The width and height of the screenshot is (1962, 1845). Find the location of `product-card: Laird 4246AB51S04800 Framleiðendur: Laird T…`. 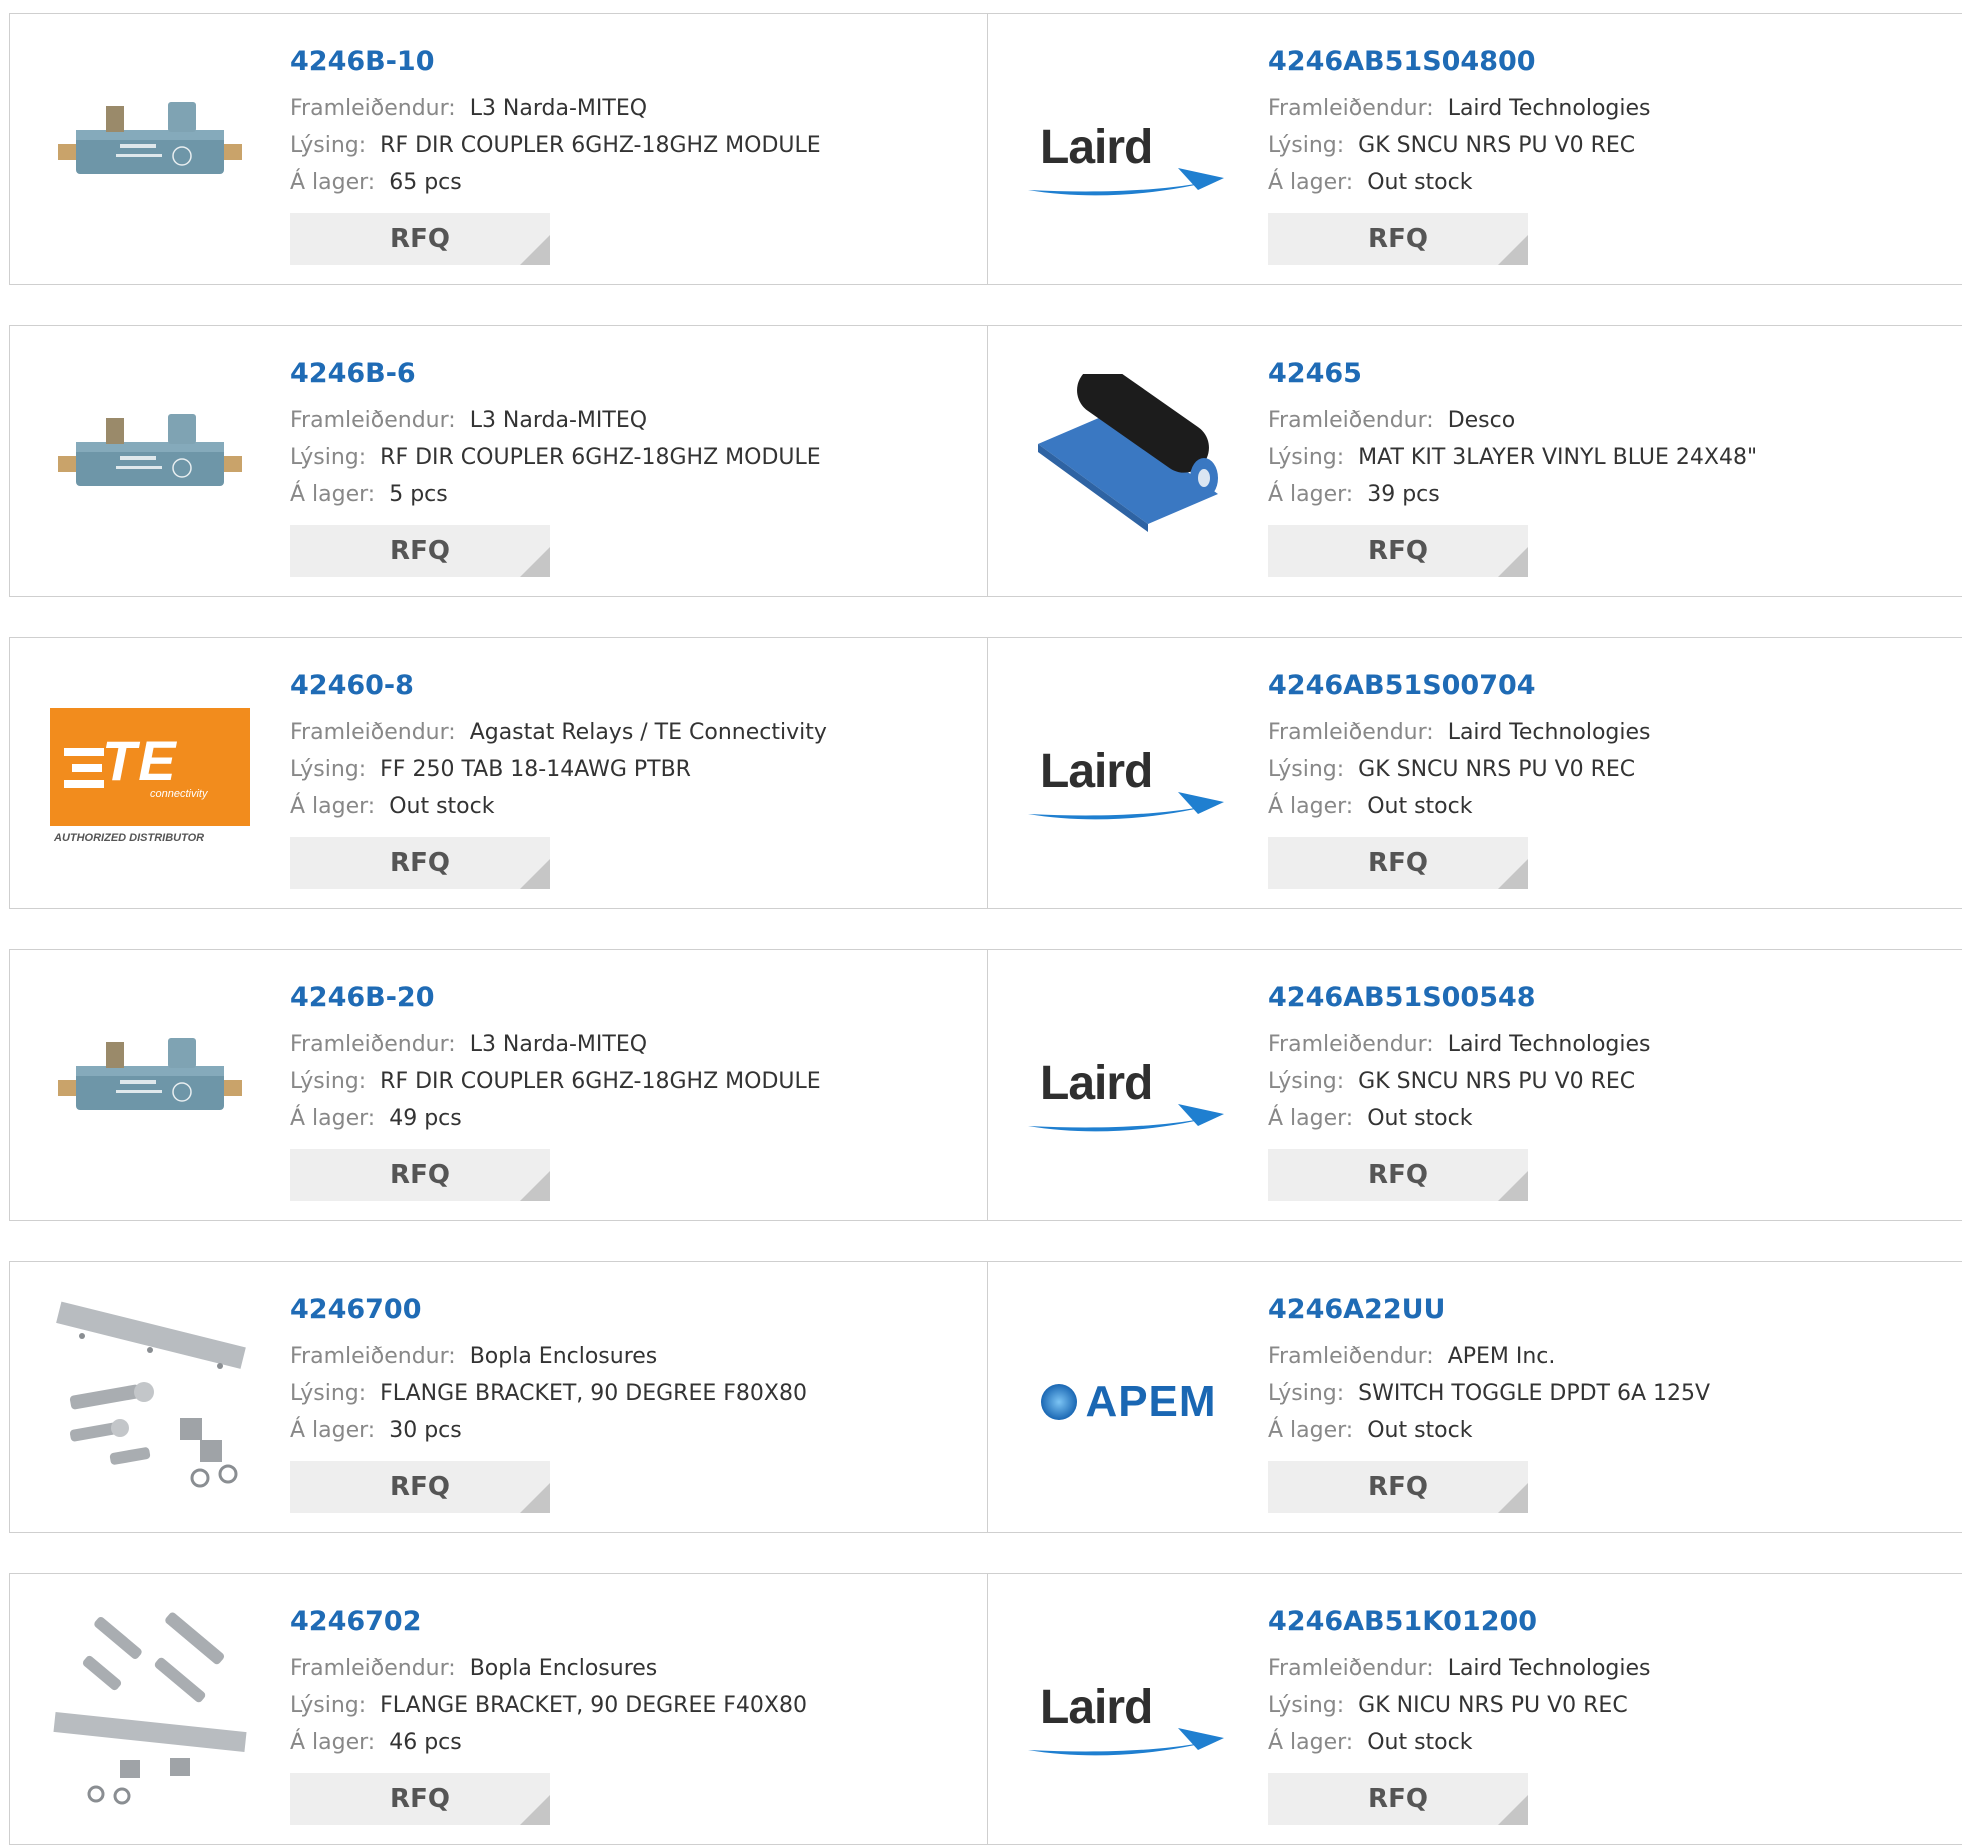

product-card: Laird 4246AB51S04800 Framleiðendur: Laird T… is located at coordinates (1475, 149).